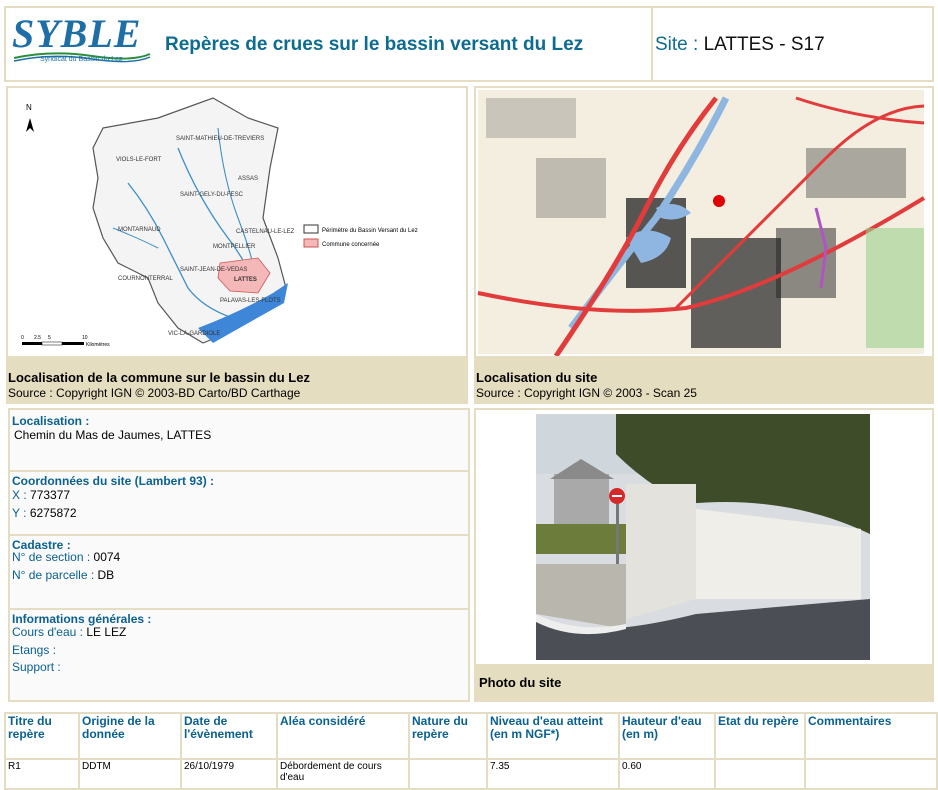 This screenshot has width=938, height=790. I want to click on north-label: N, so click(29, 107).